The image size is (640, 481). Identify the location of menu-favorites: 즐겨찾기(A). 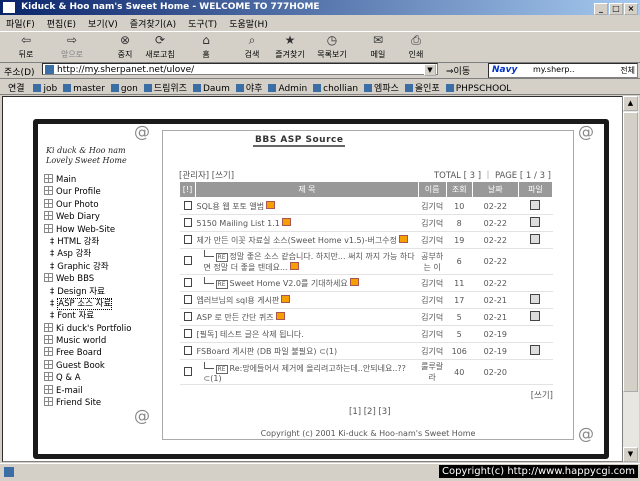
(153, 23).